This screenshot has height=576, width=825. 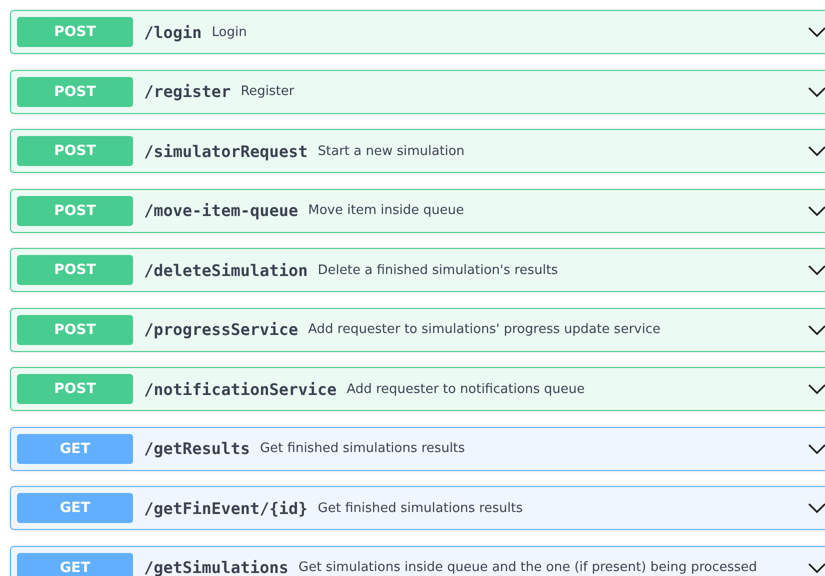 I want to click on endpoint-summary: Start a new simulation, so click(x=392, y=151).